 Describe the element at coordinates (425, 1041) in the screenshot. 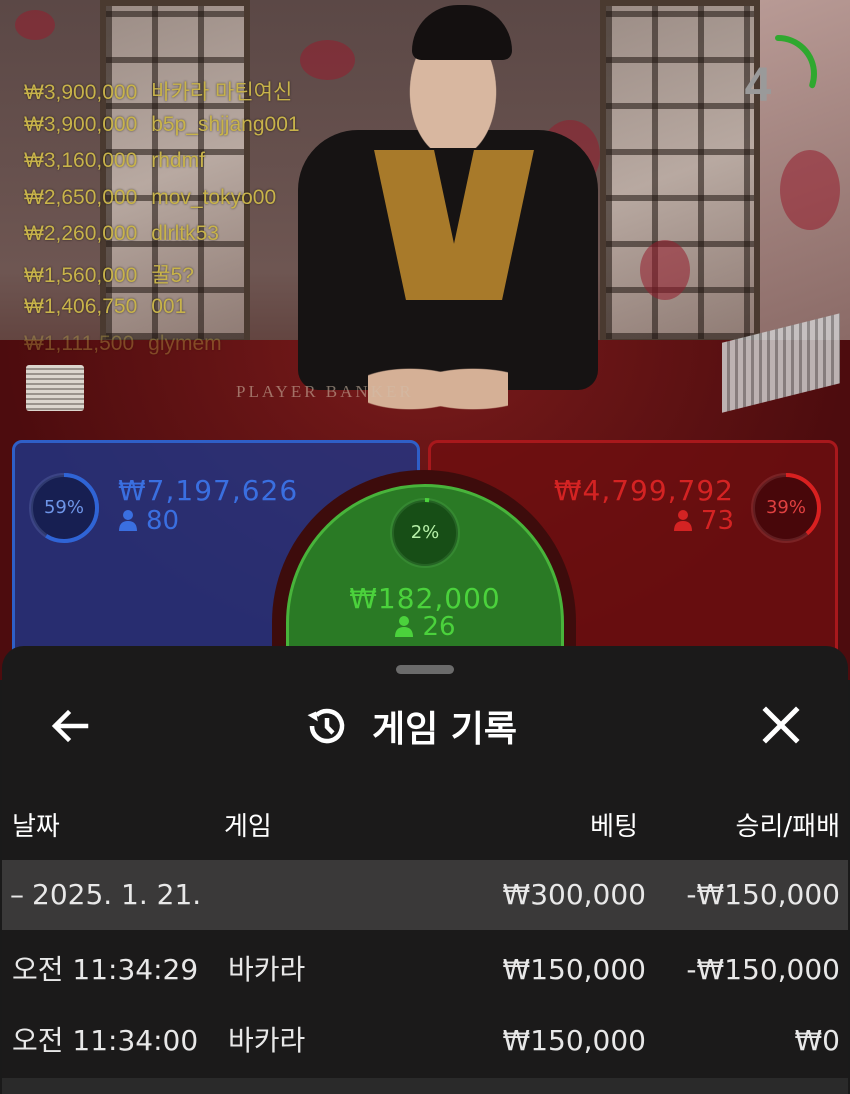

I see `history-row: 오전 11:34:00 바카라 ₩150,000 ₩0` at that location.